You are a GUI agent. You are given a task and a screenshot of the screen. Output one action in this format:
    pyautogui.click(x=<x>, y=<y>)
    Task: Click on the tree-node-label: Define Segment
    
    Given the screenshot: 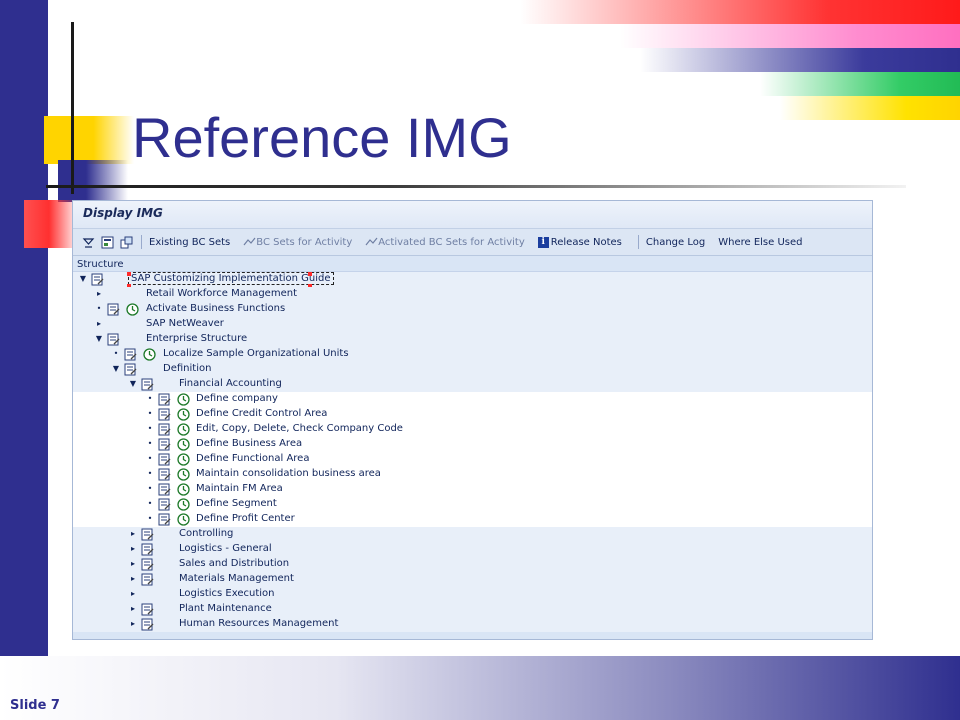 What is the action you would take?
    pyautogui.click(x=236, y=503)
    